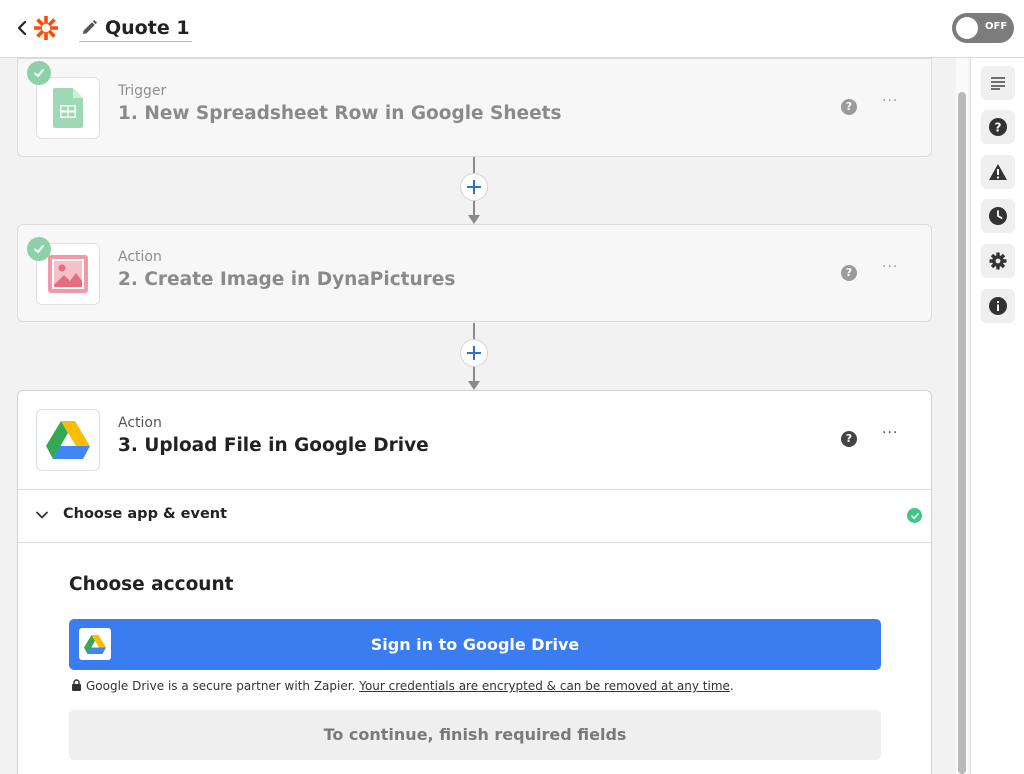 This screenshot has height=774, width=1024. Describe the element at coordinates (22, 28) in the screenshot. I see `back-arrow-icon` at that location.